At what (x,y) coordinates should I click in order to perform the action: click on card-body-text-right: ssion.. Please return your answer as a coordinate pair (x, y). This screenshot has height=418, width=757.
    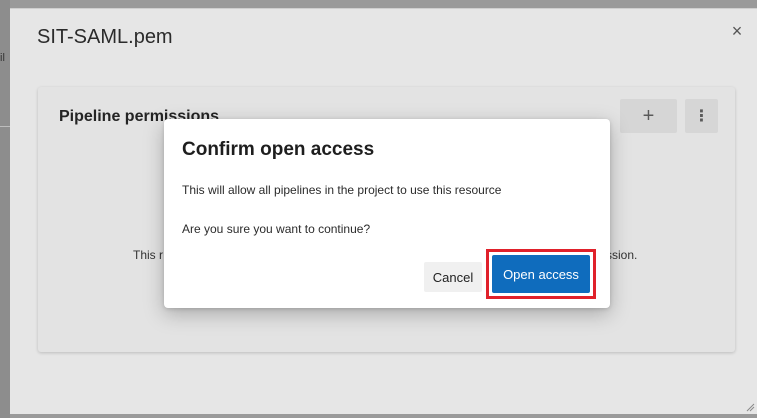
    Looking at the image, I should click on (622, 255).